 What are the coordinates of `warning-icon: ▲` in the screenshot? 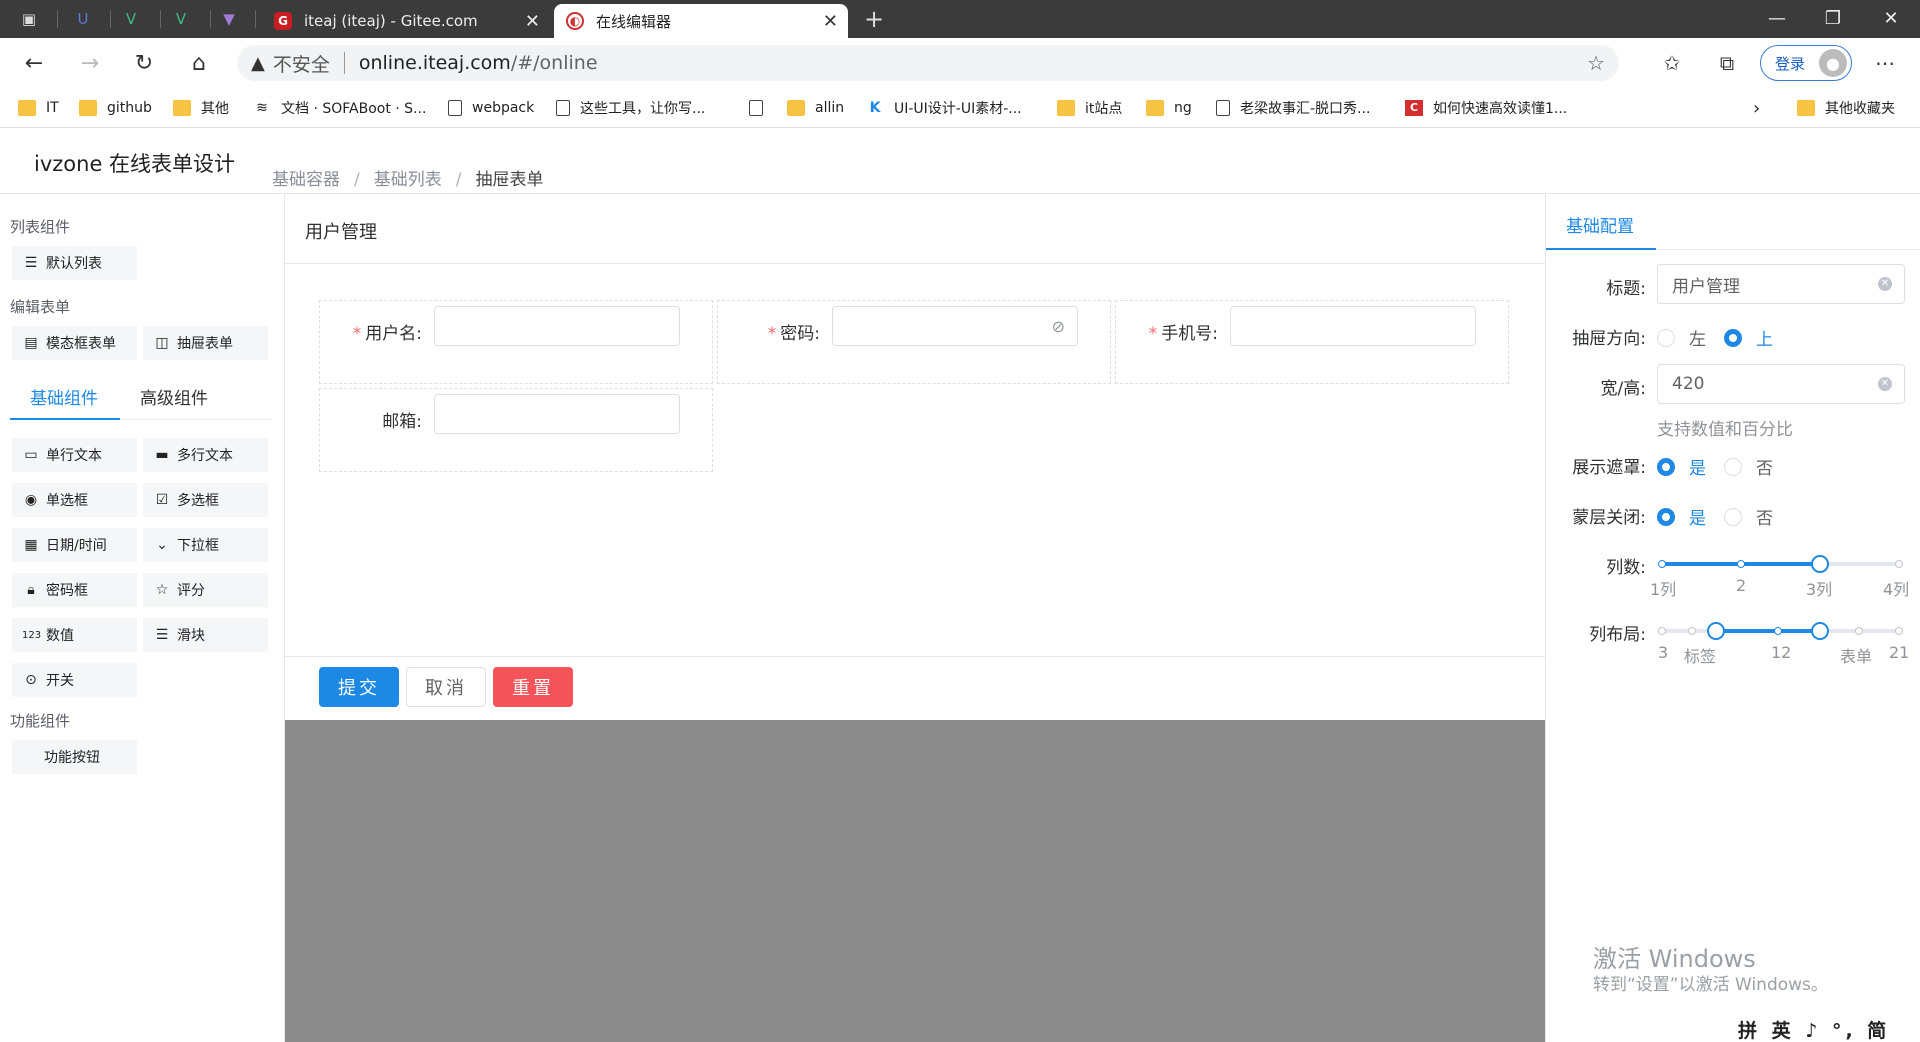 It's located at (258, 63).